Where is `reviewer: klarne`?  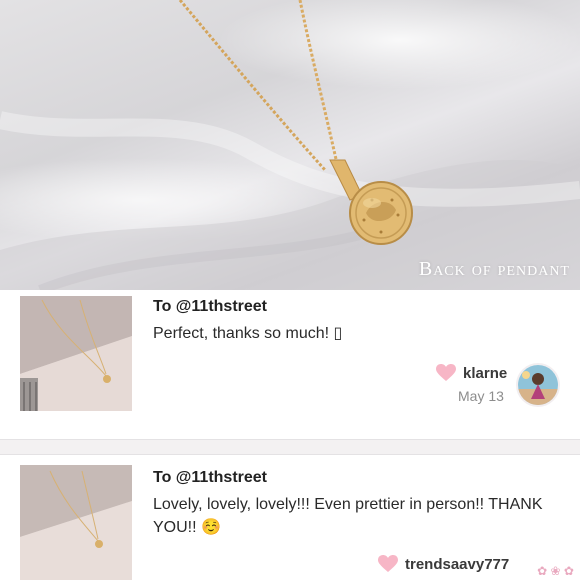
reviewer: klarne is located at coordinates (471, 373).